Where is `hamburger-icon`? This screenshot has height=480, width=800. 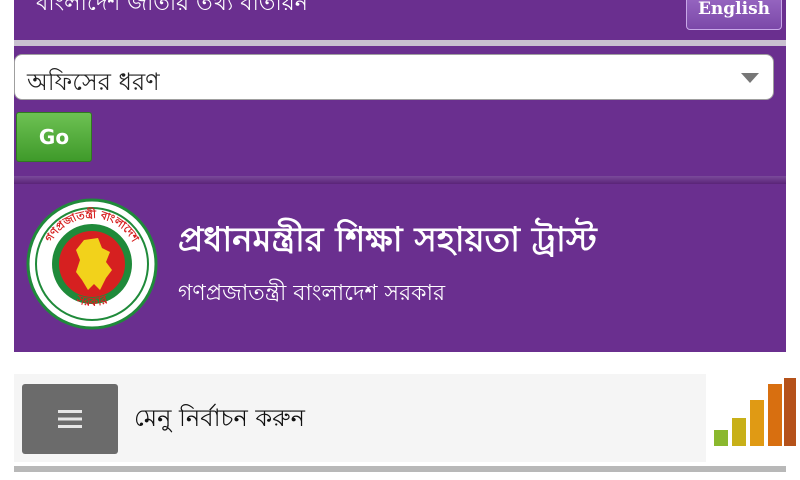 hamburger-icon is located at coordinates (70, 419).